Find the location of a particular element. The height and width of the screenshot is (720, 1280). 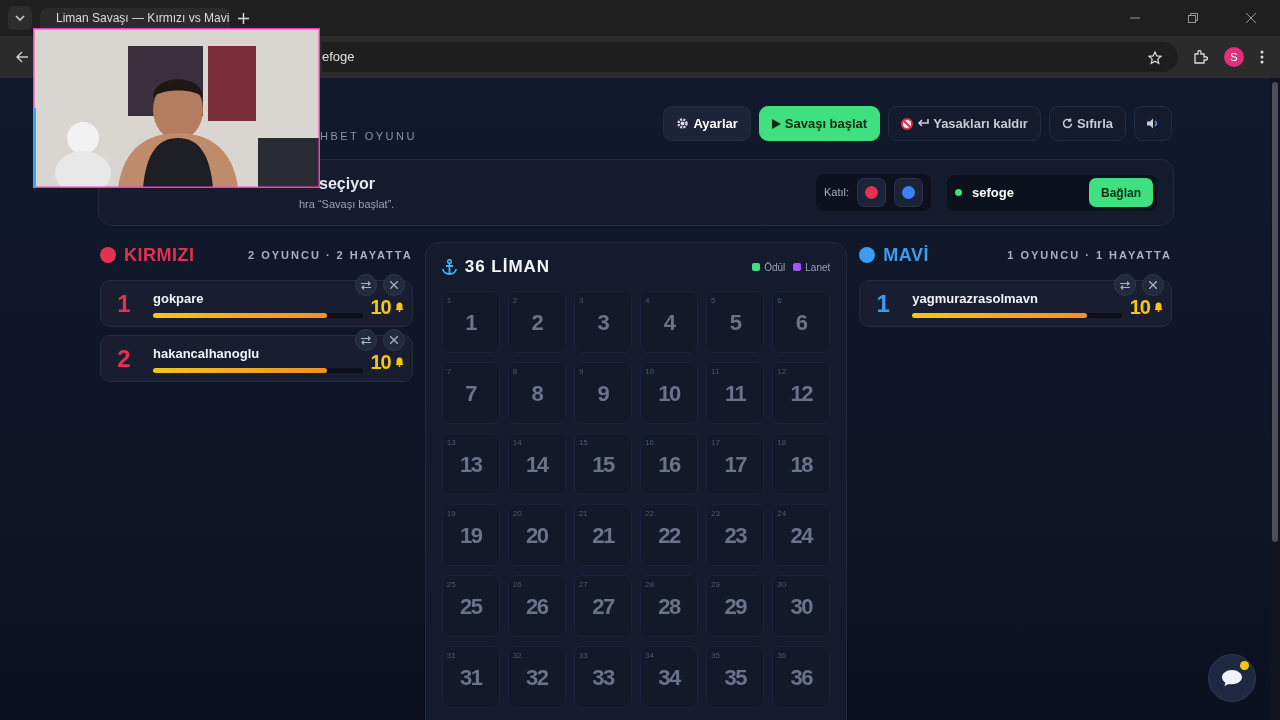

team-name: MAVİ is located at coordinates (906, 255).